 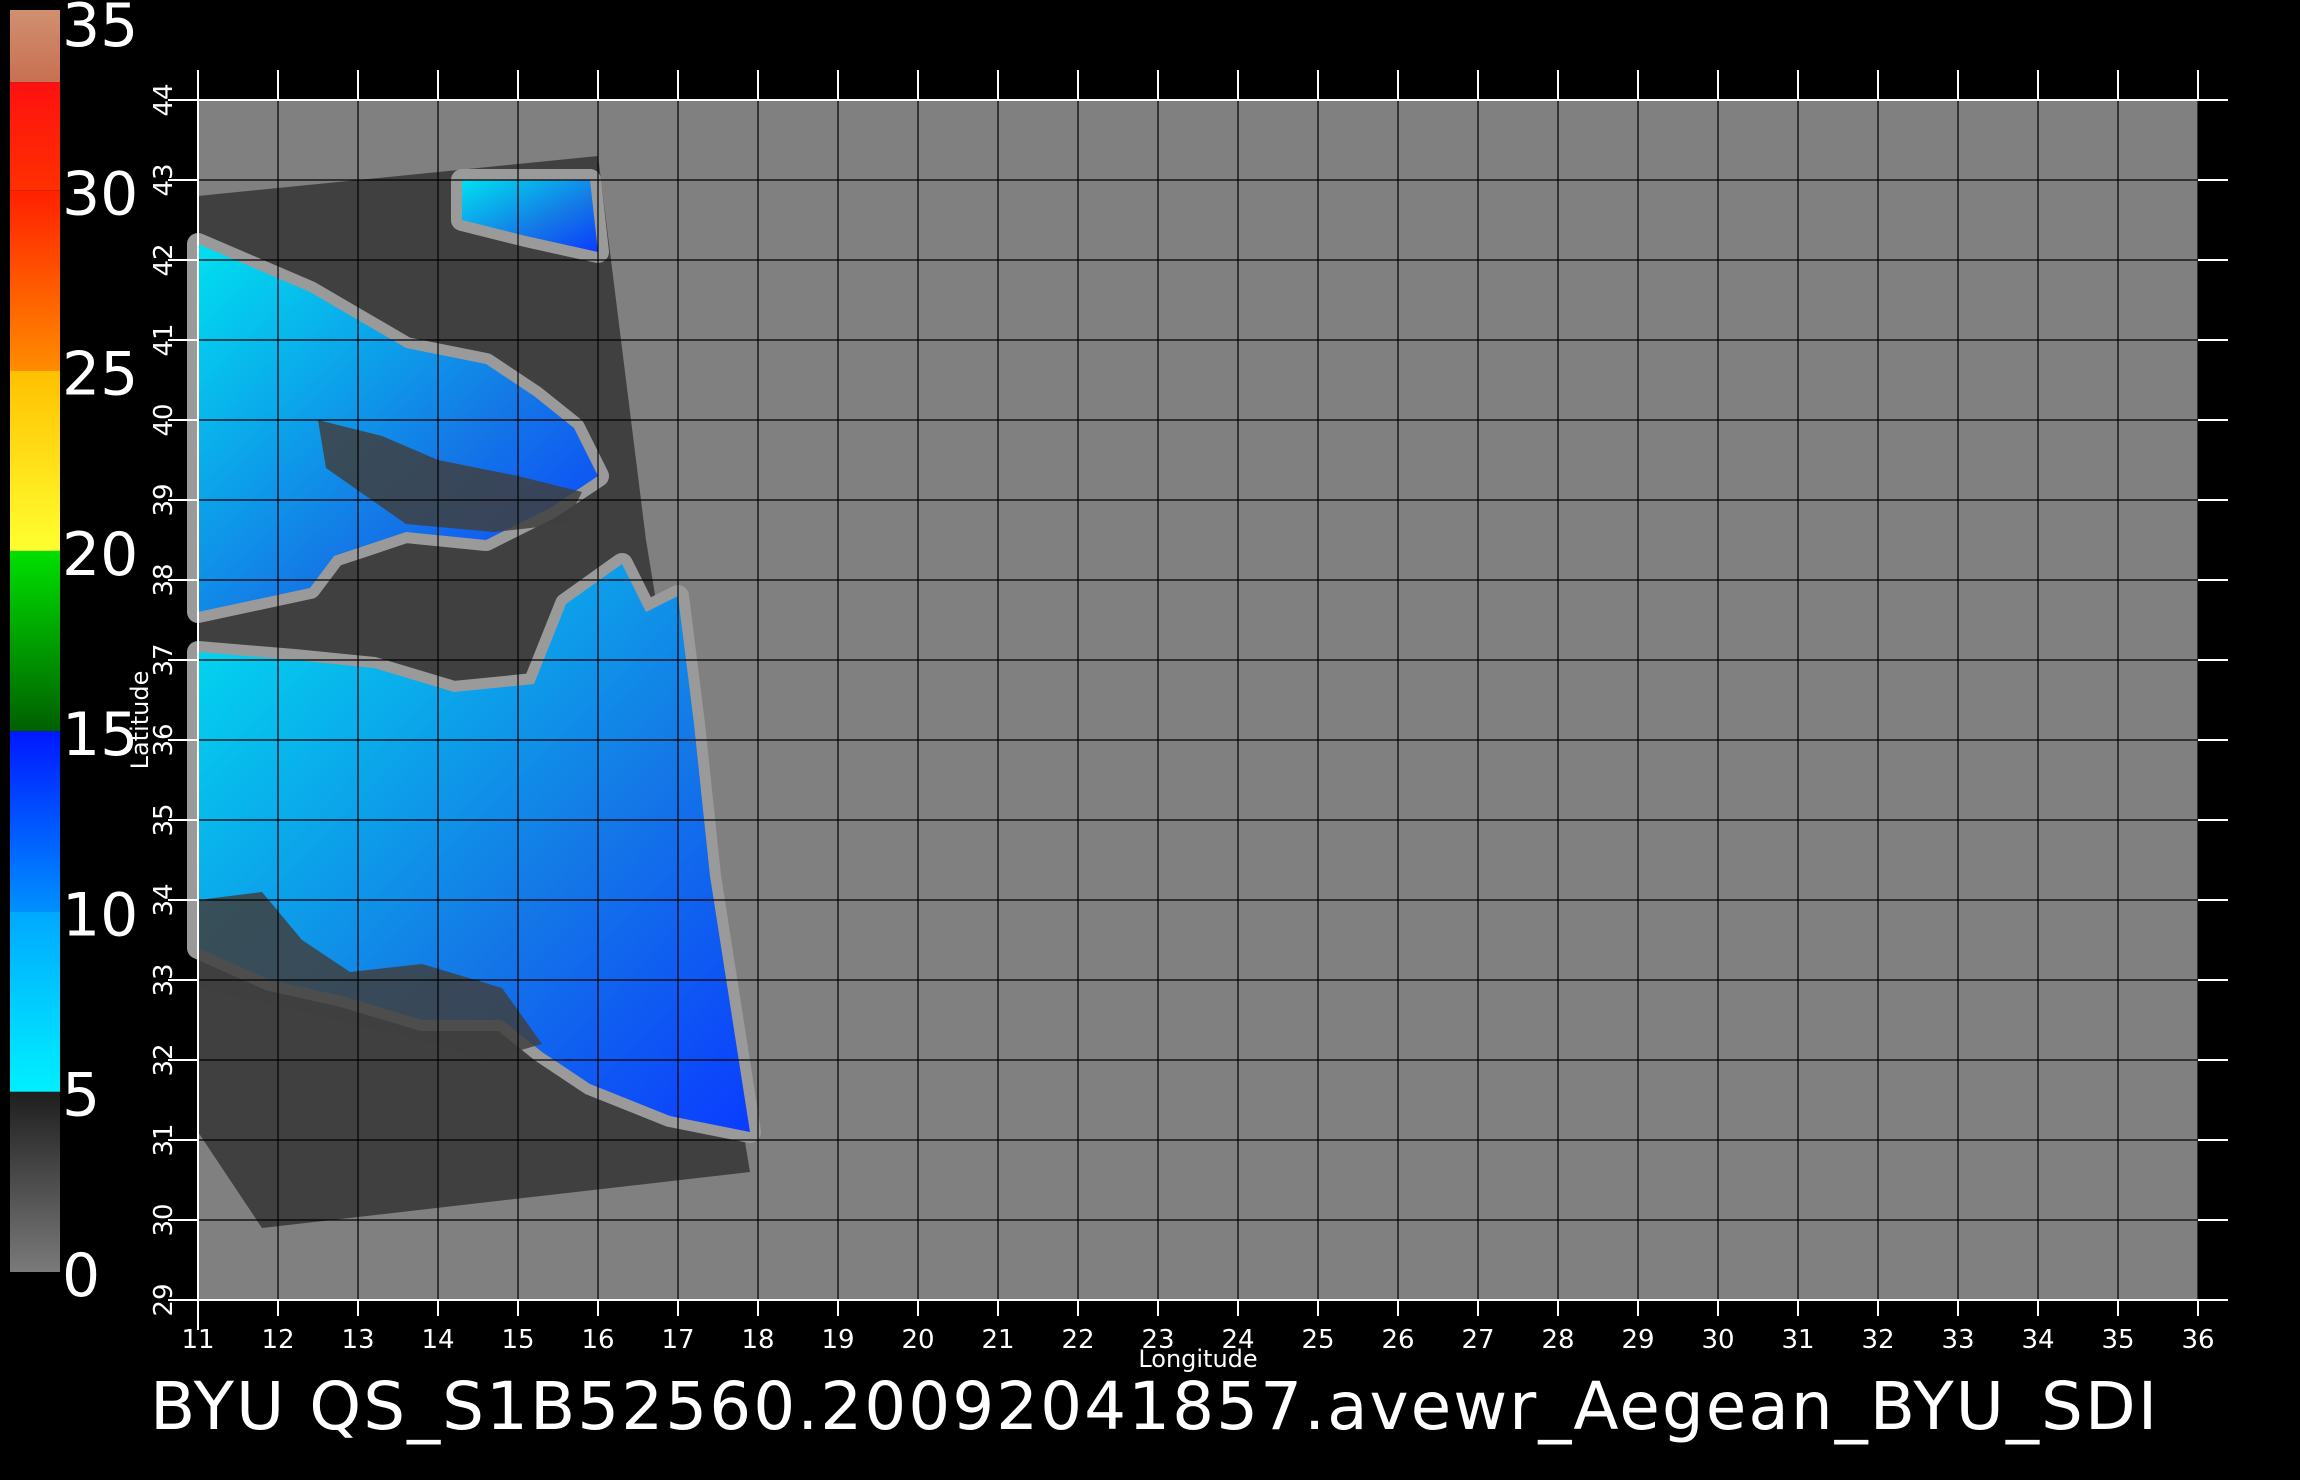 I want to click on x-tick-label: 27, so click(x=1477, y=1340).